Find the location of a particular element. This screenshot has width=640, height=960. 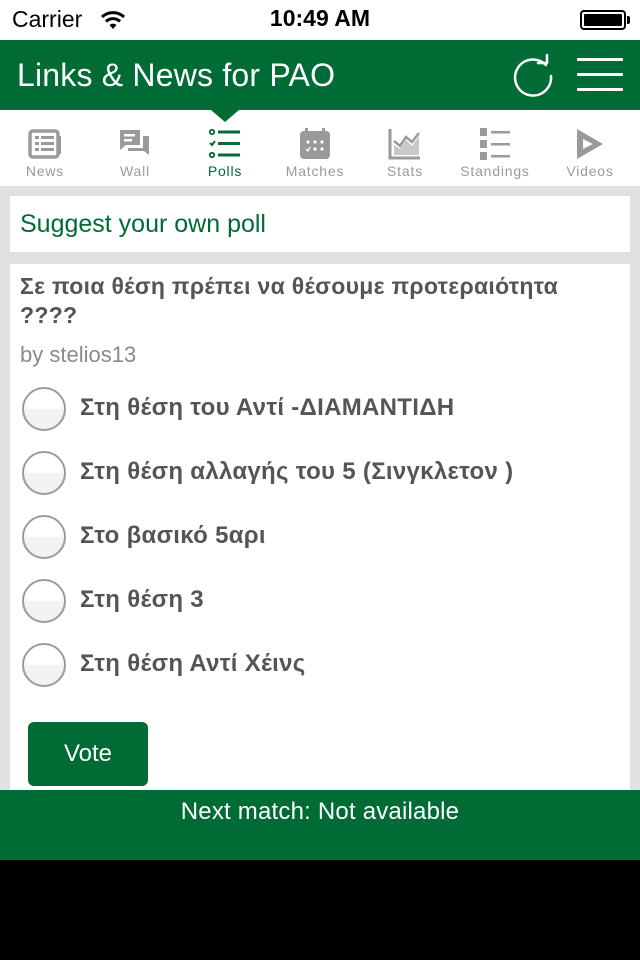

tab-videos: Videos is located at coordinates (590, 148).